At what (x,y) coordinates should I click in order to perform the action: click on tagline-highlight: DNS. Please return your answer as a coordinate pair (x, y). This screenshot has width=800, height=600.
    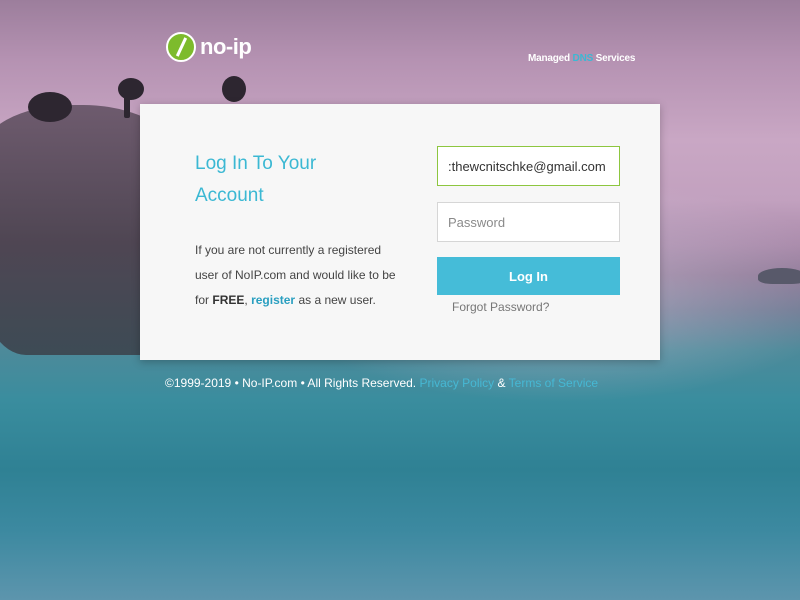
    Looking at the image, I should click on (583, 58).